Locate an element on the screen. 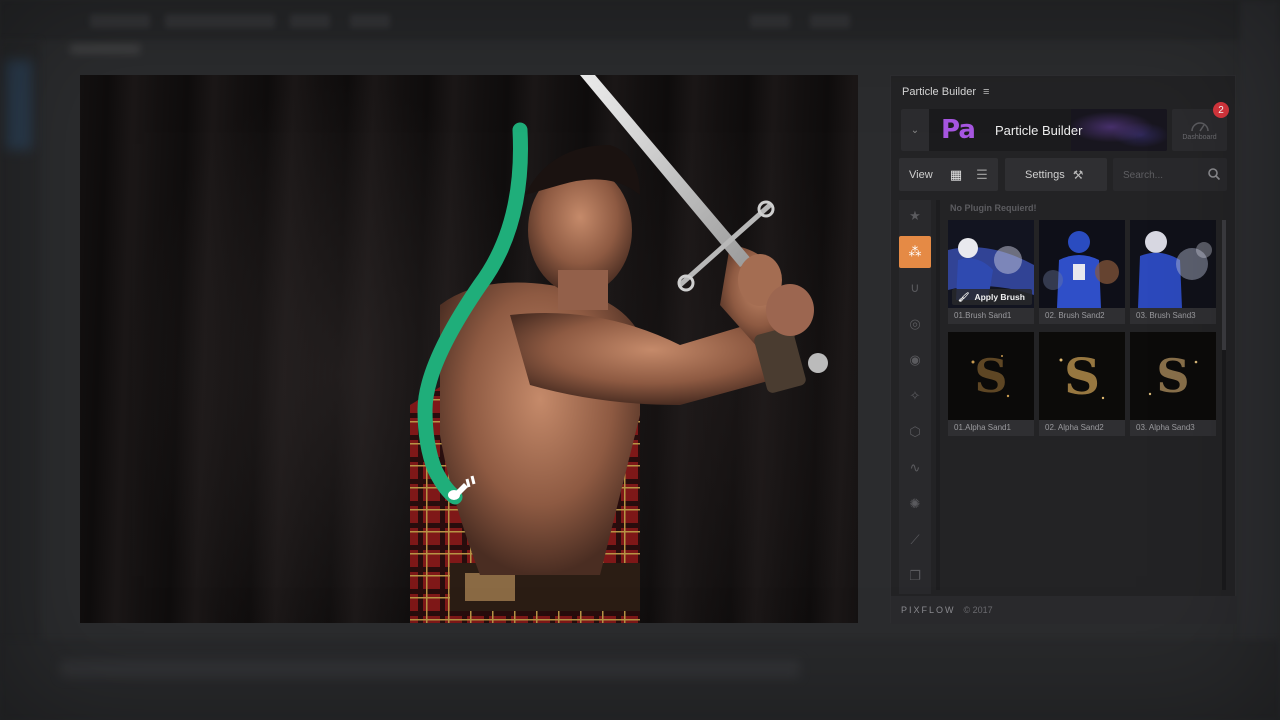 The height and width of the screenshot is (720, 1280). view-toggle-group: View ▦ ☰ is located at coordinates (948, 174).